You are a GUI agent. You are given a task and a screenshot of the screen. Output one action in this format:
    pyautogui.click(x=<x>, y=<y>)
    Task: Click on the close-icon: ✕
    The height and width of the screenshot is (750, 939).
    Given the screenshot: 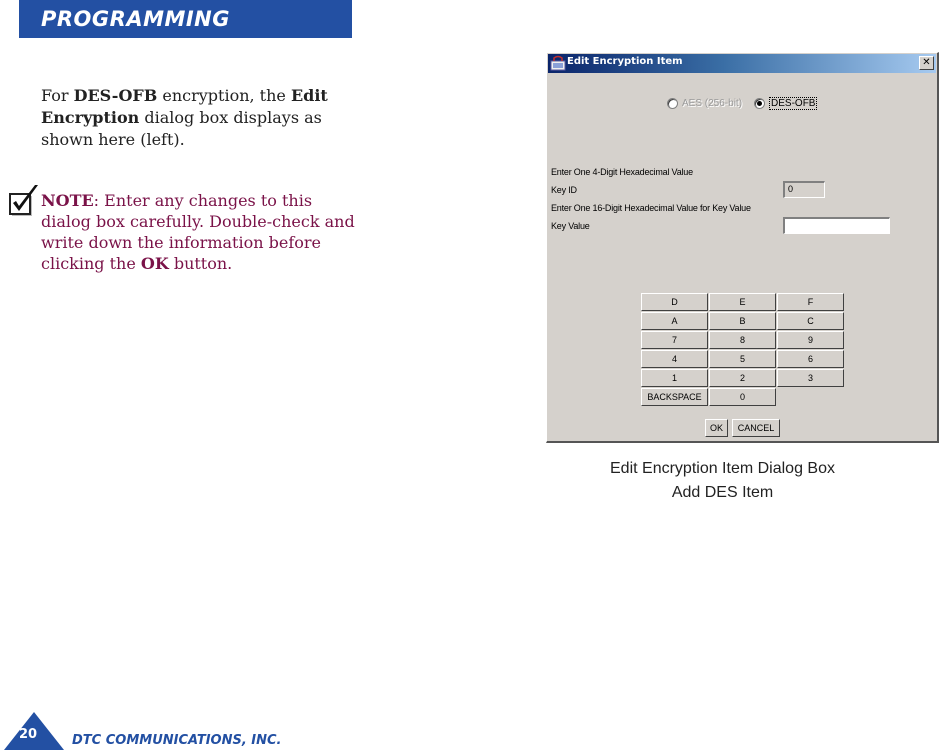 What is the action you would take?
    pyautogui.click(x=926, y=62)
    